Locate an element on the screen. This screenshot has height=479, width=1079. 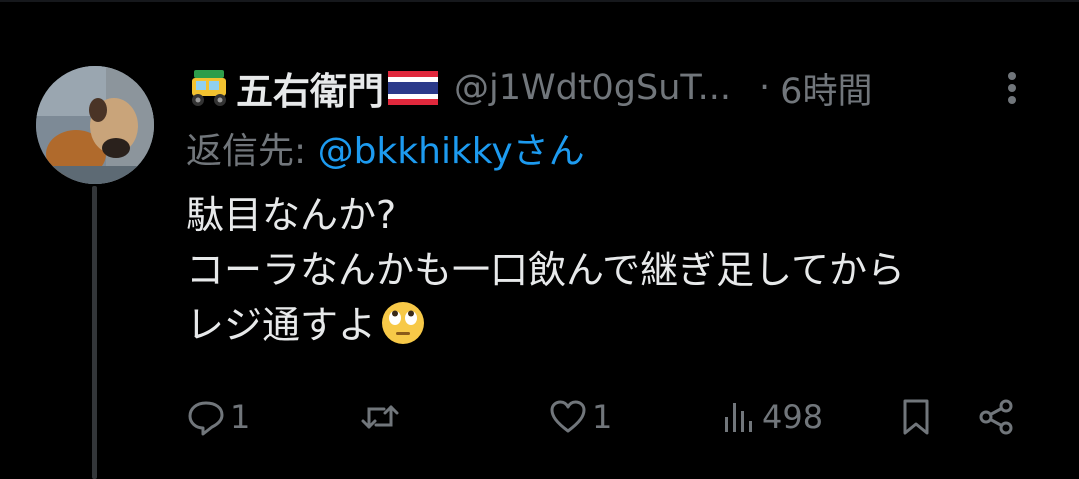
post-timestamp: 6時間 is located at coordinates (826, 88).